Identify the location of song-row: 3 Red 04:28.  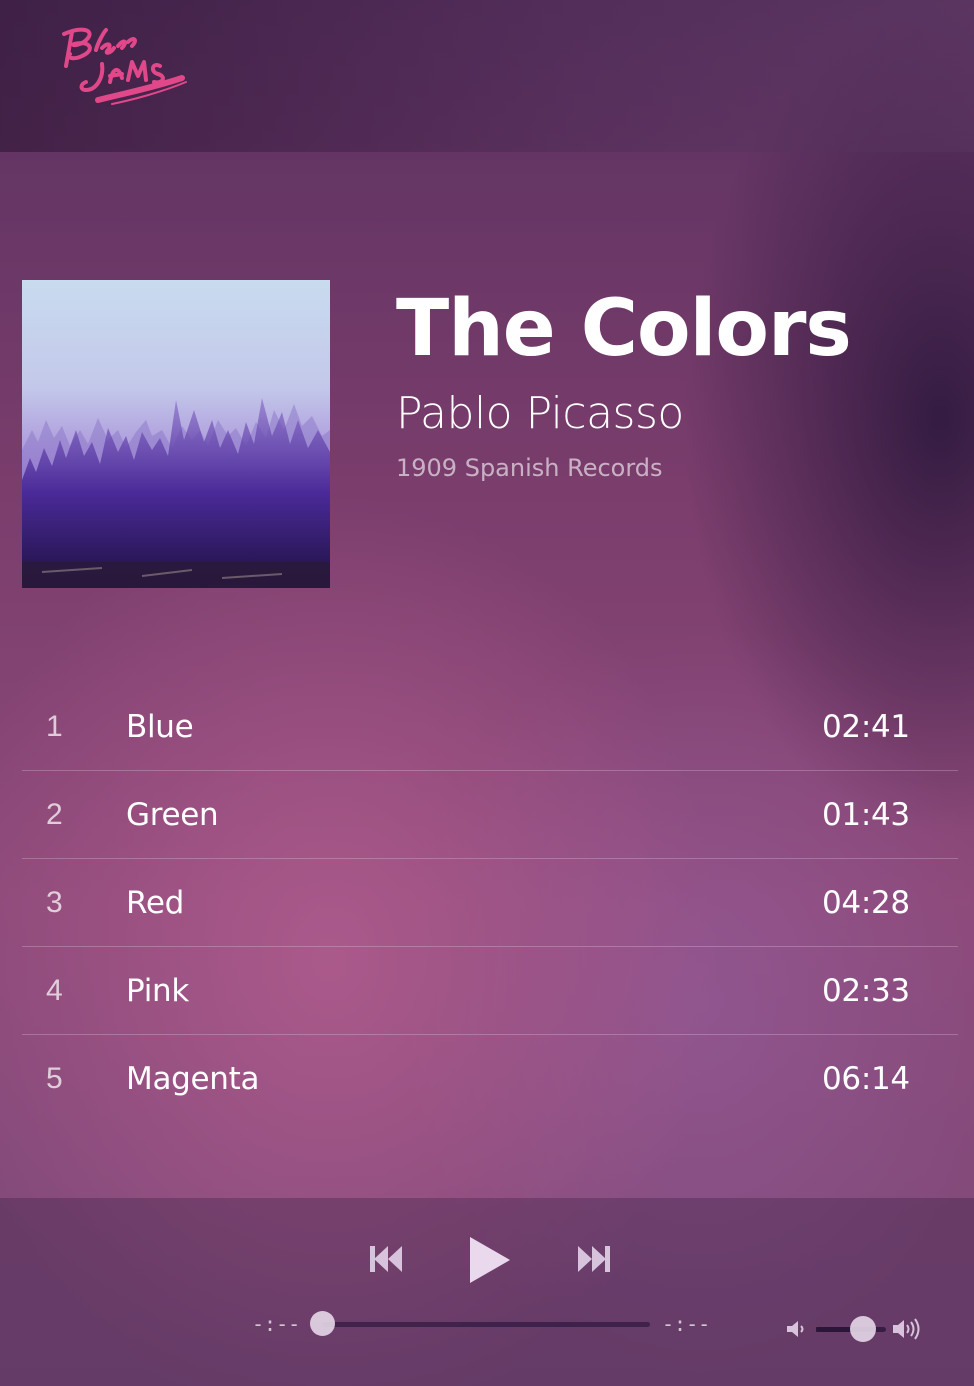
(490, 903).